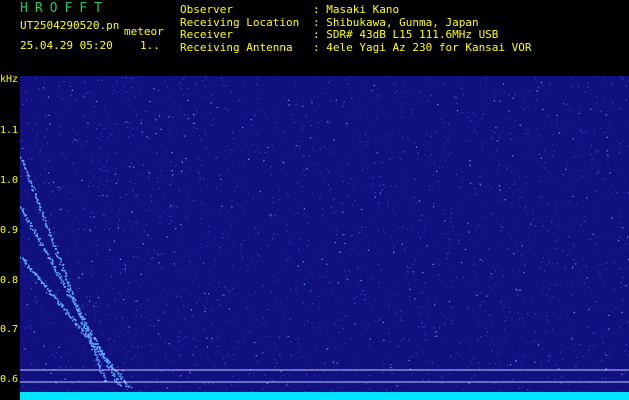 Image resolution: width=629 pixels, height=400 pixels. What do you see at coordinates (406, 34) in the screenshot?
I see `receiver-value: : SDR# 43dB L15 111.6MHz USB` at bounding box center [406, 34].